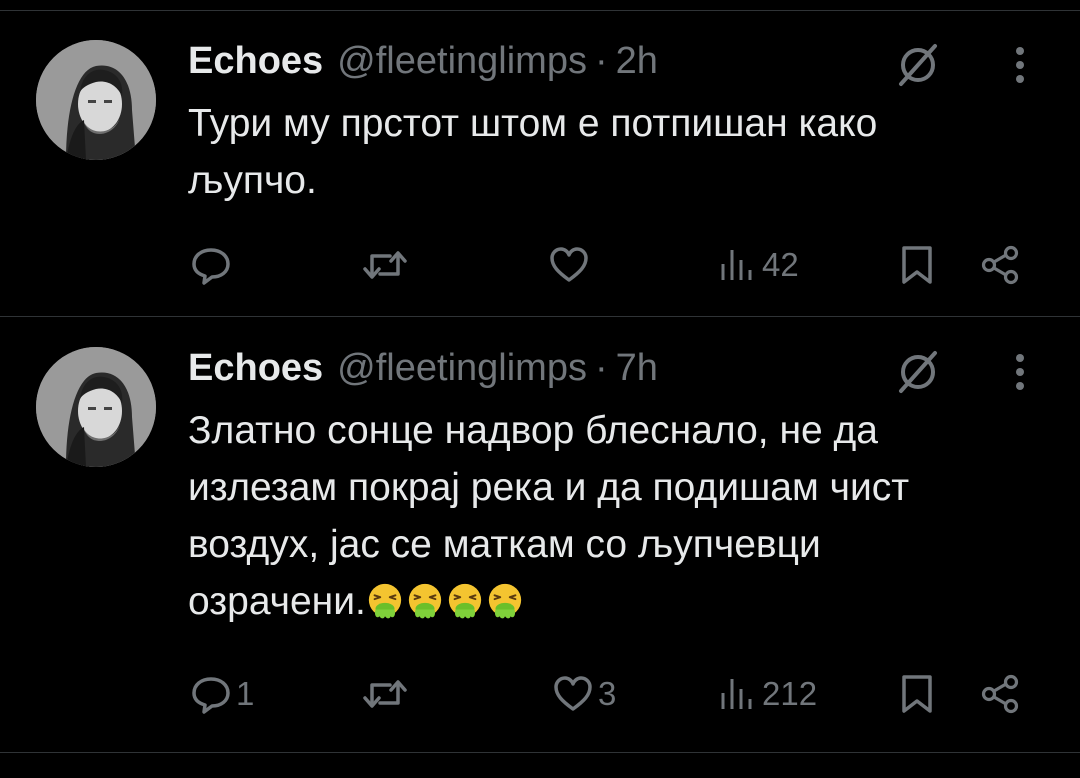 The image size is (1080, 778). I want to click on tweet-actions: 1 3 212, so click(540, 694).